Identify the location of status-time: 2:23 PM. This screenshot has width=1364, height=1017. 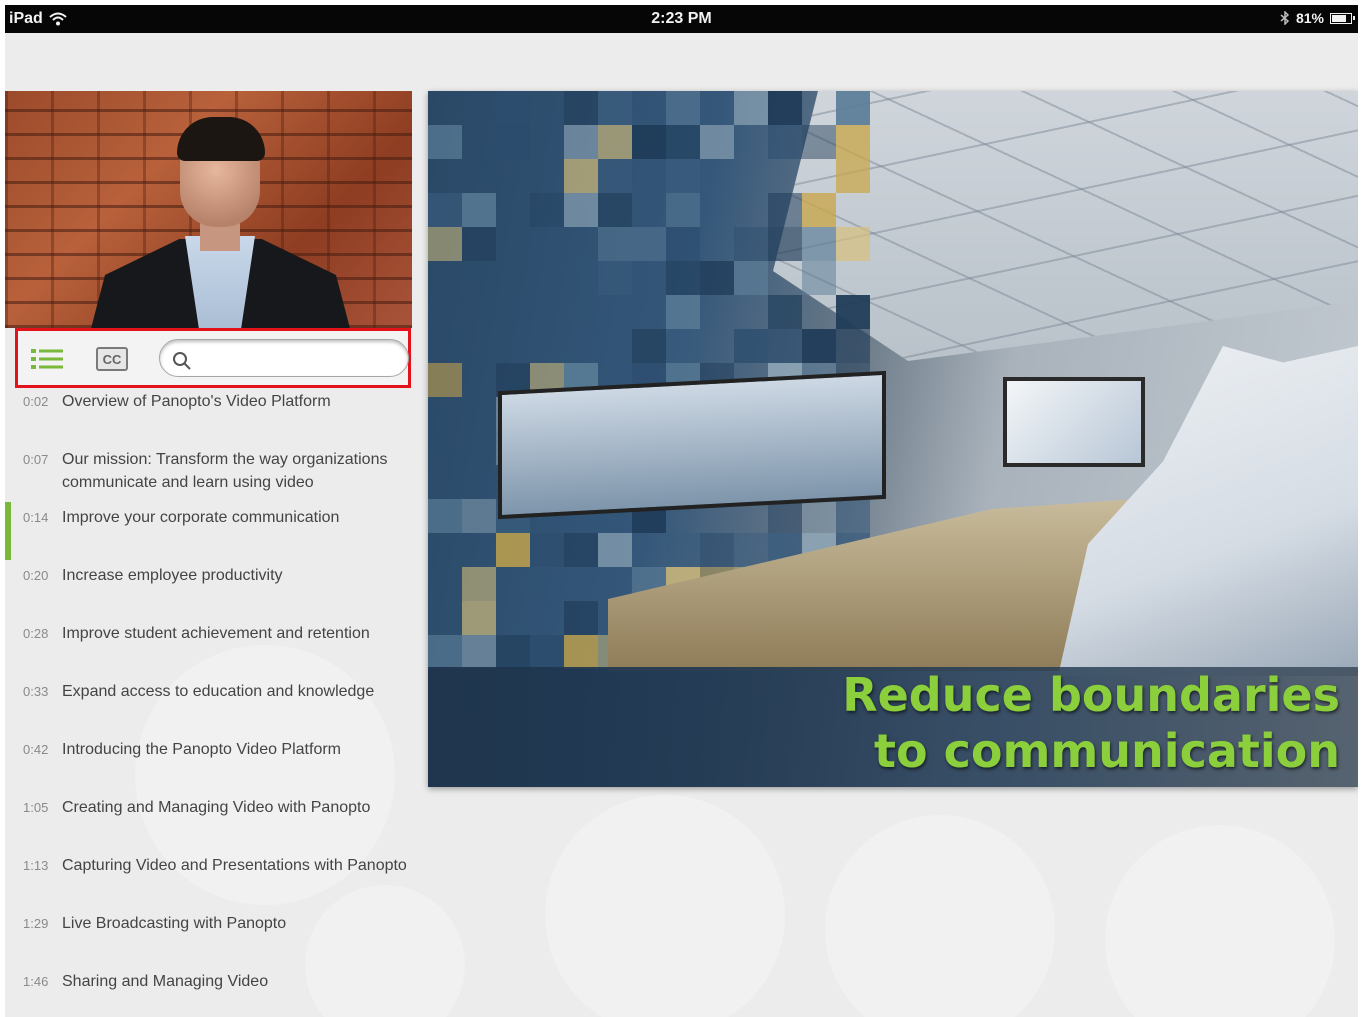
(681, 18).